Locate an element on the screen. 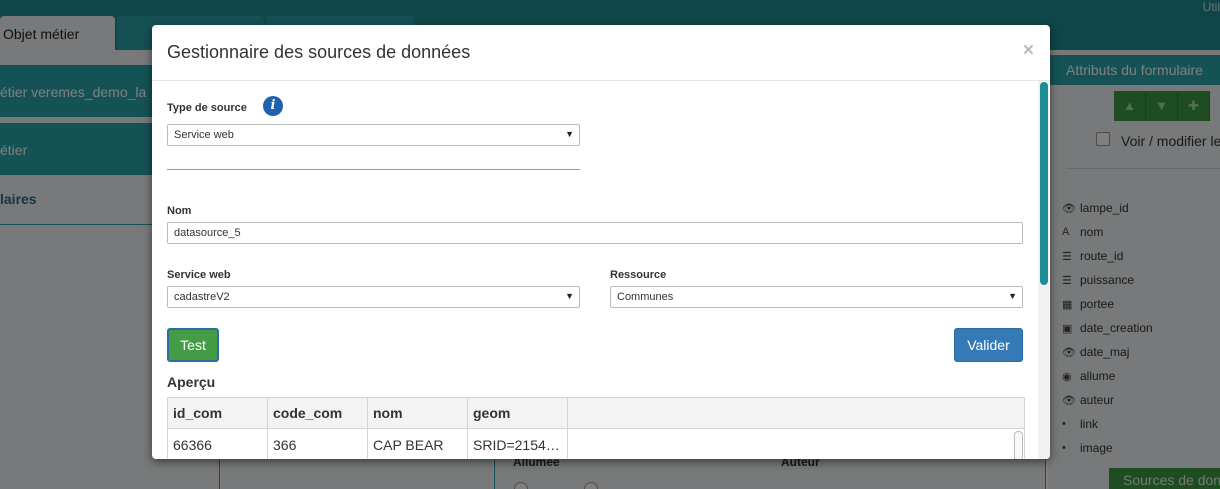 This screenshot has width=1220, height=489. column-header: id_com is located at coordinates (218, 413).